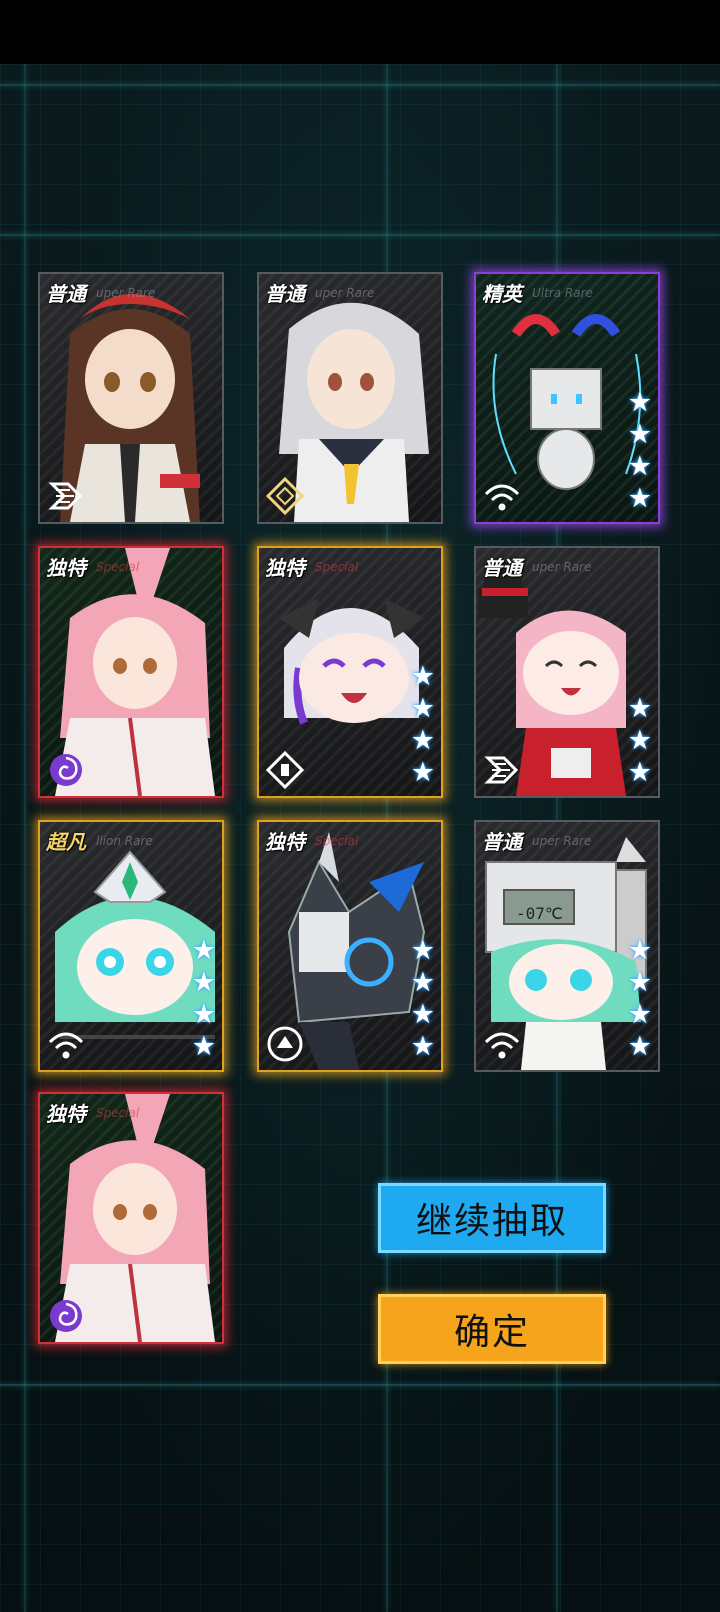  I want to click on diamond-icon, so click(285, 496).